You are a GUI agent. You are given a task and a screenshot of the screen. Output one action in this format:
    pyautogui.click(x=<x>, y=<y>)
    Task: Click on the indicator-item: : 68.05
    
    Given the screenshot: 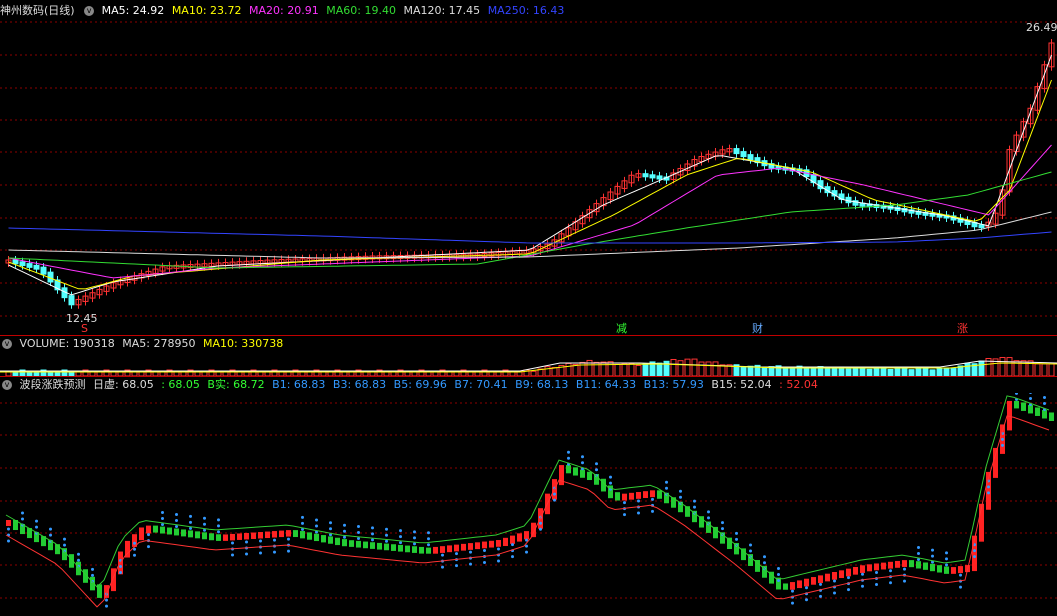 What is the action you would take?
    pyautogui.click(x=180, y=384)
    